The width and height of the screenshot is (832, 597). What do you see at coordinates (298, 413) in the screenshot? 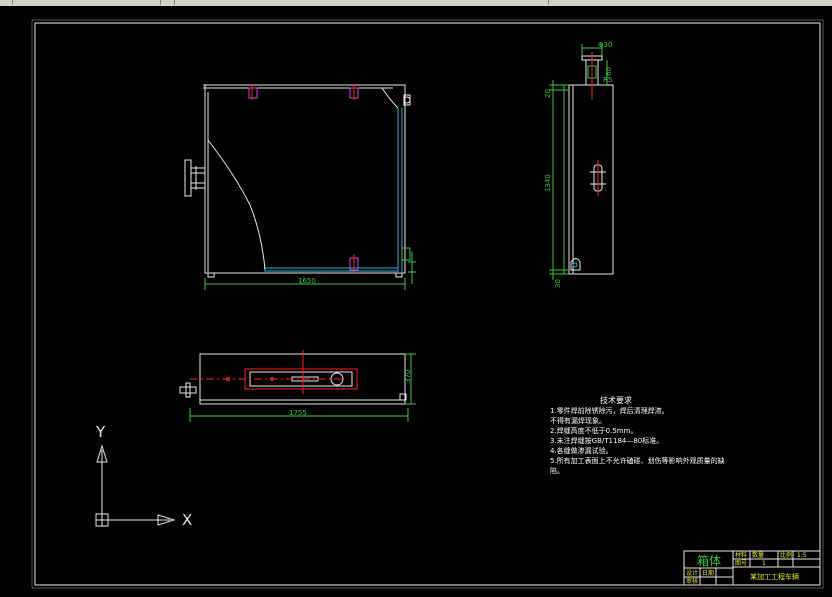
I see `dim-plan-width: 1755` at bounding box center [298, 413].